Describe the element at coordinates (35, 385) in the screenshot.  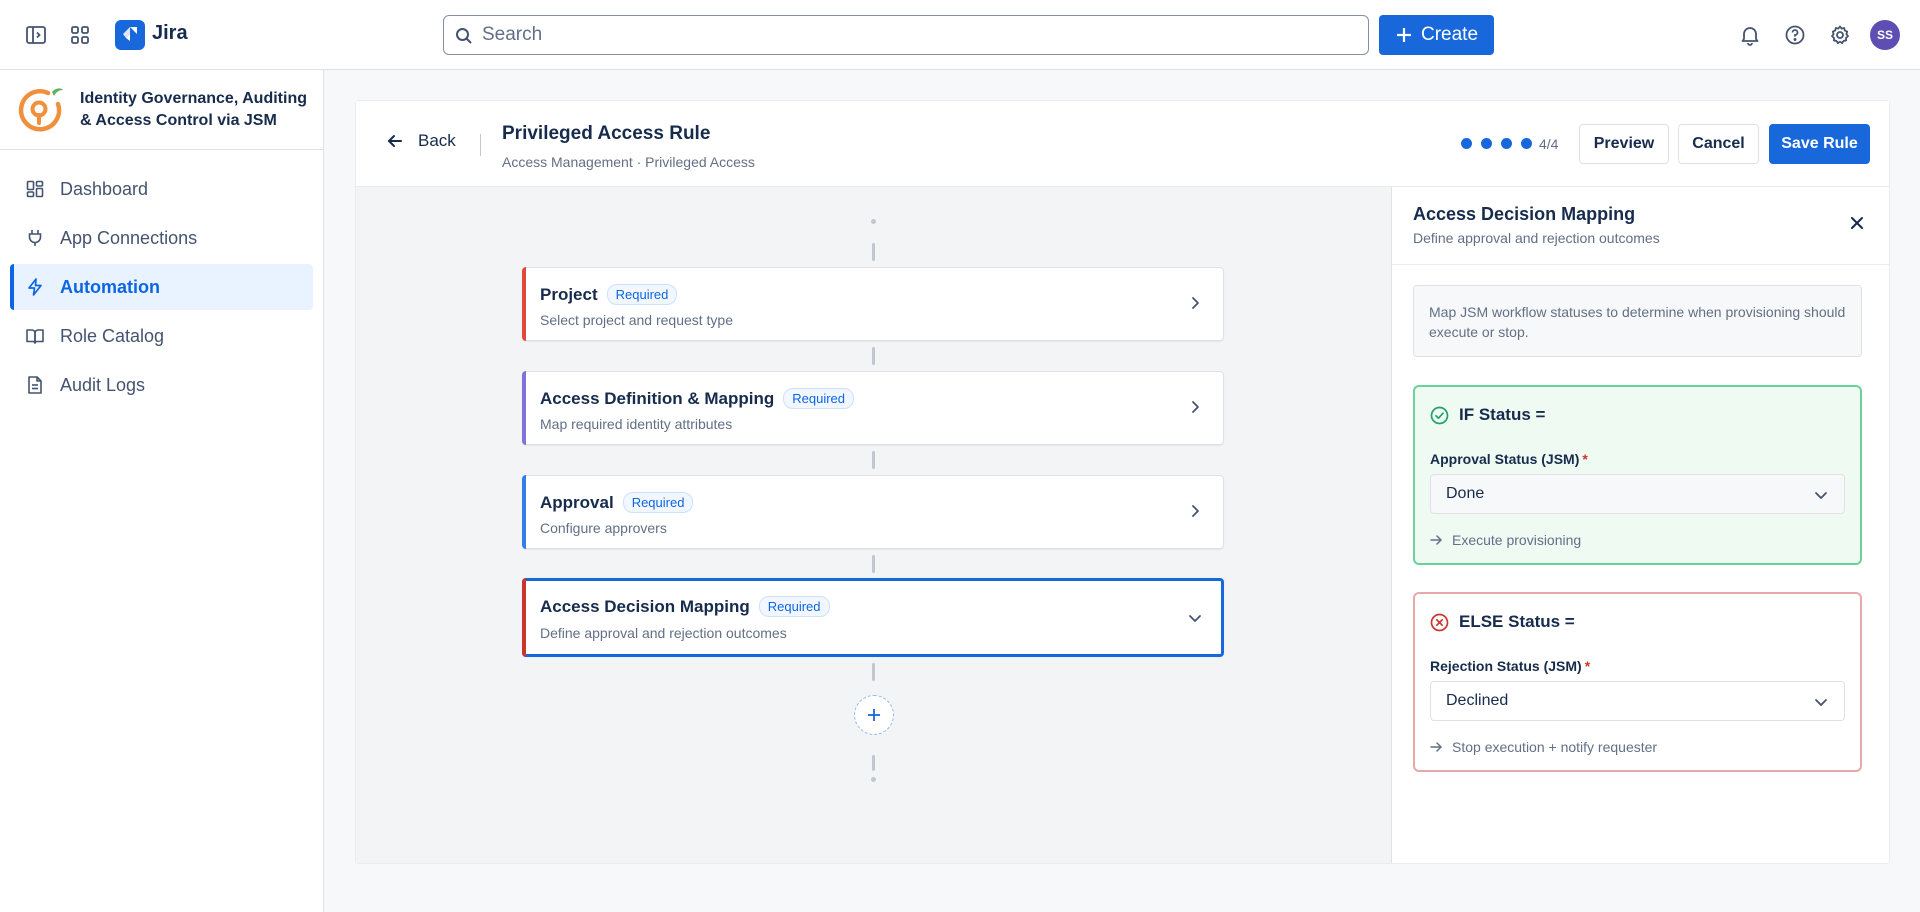
I see `document-icon` at that location.